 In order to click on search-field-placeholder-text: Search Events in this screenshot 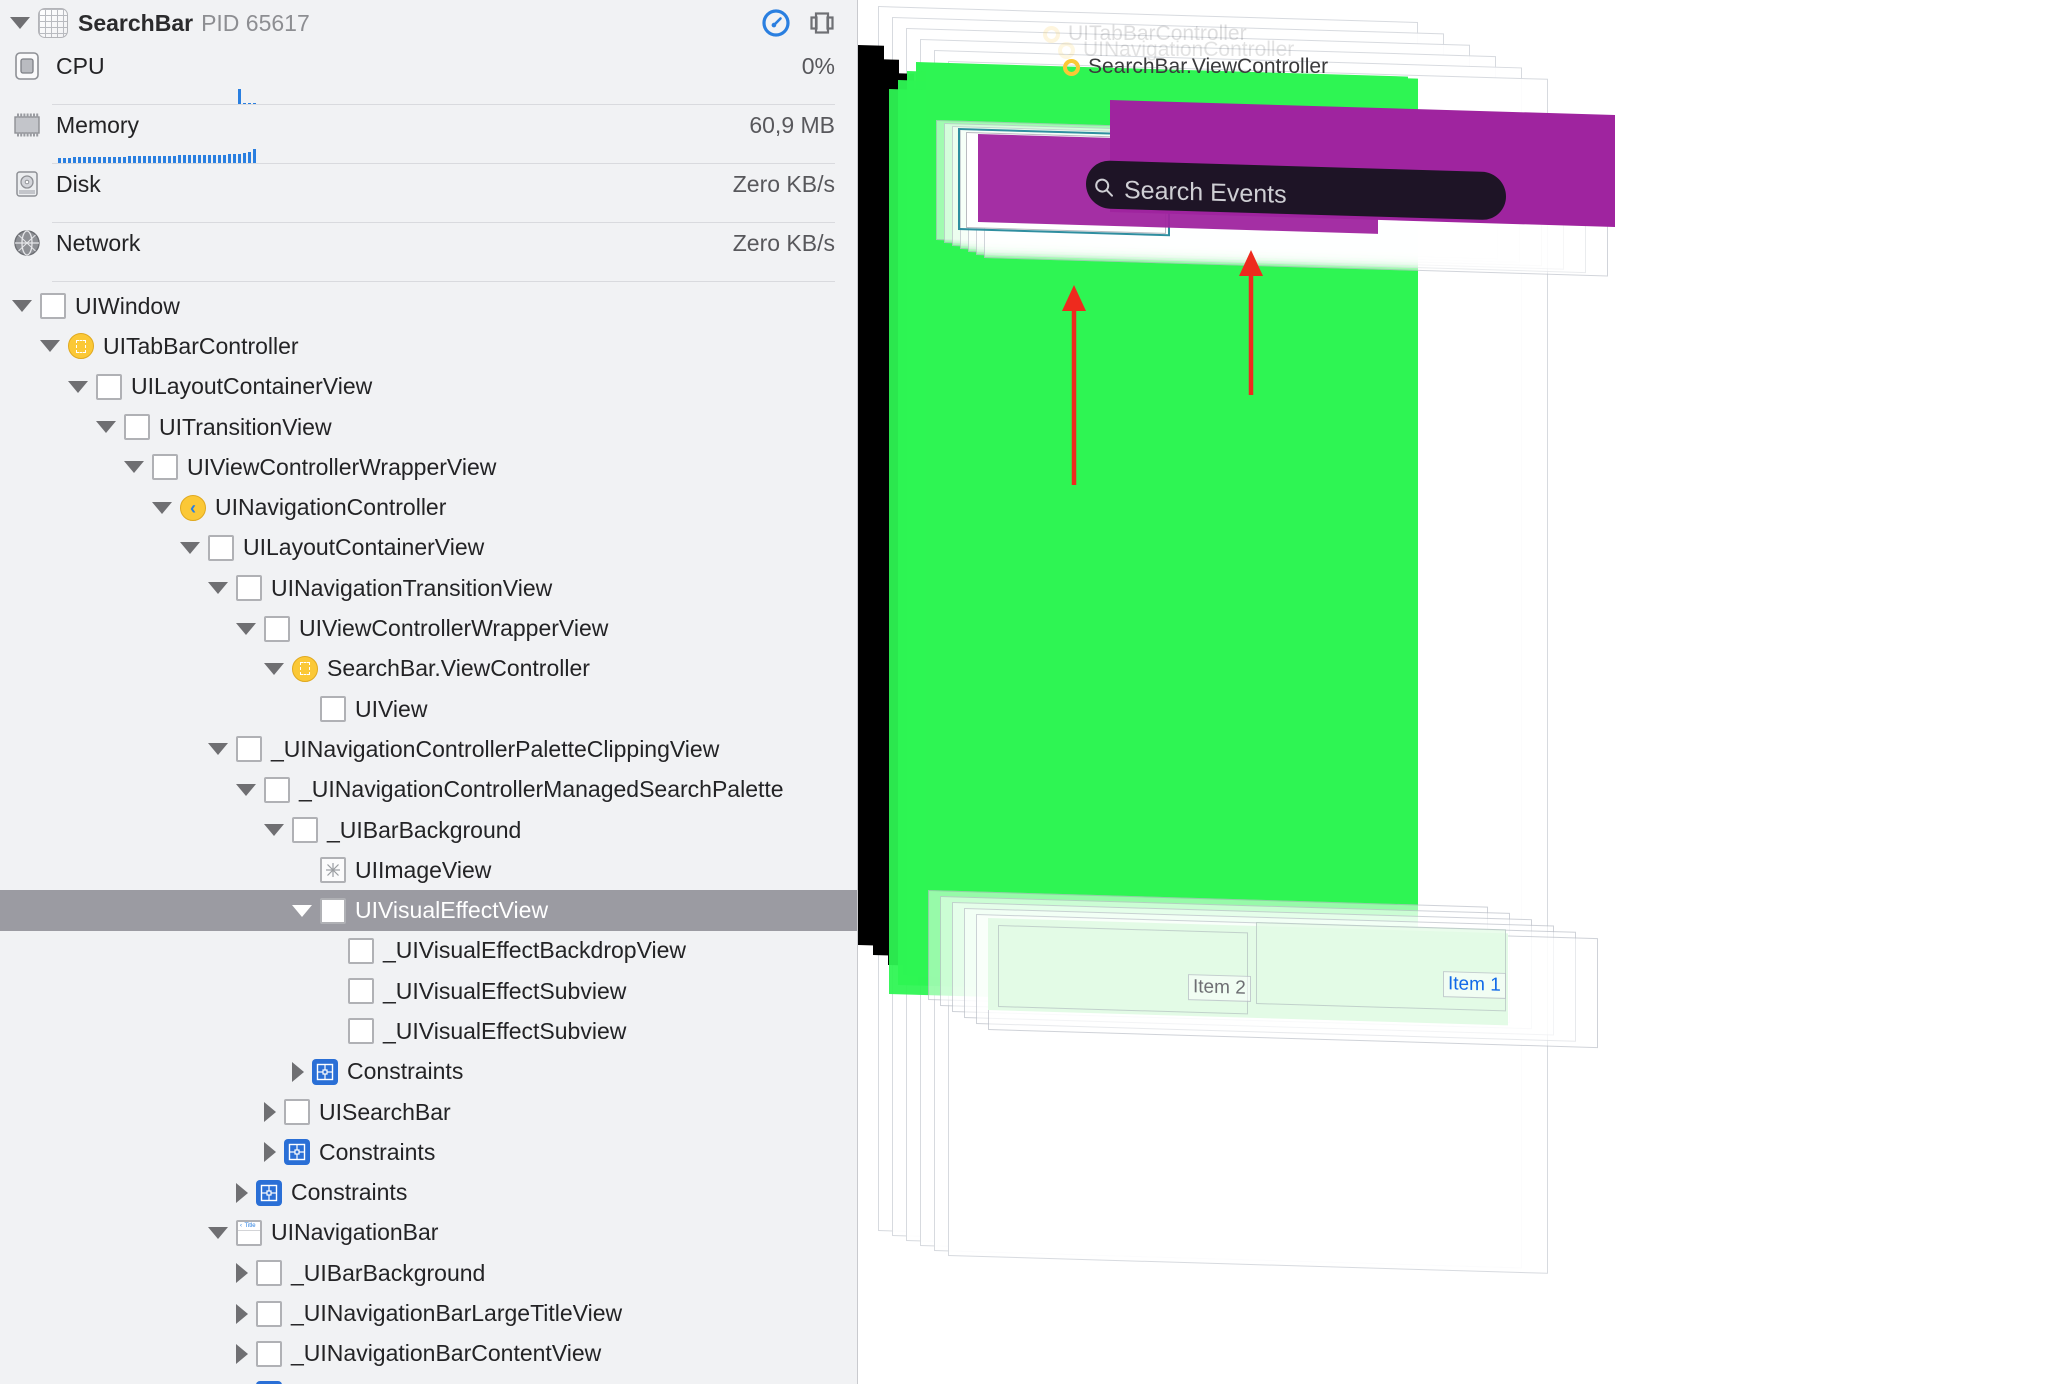, I will do `click(1205, 192)`.